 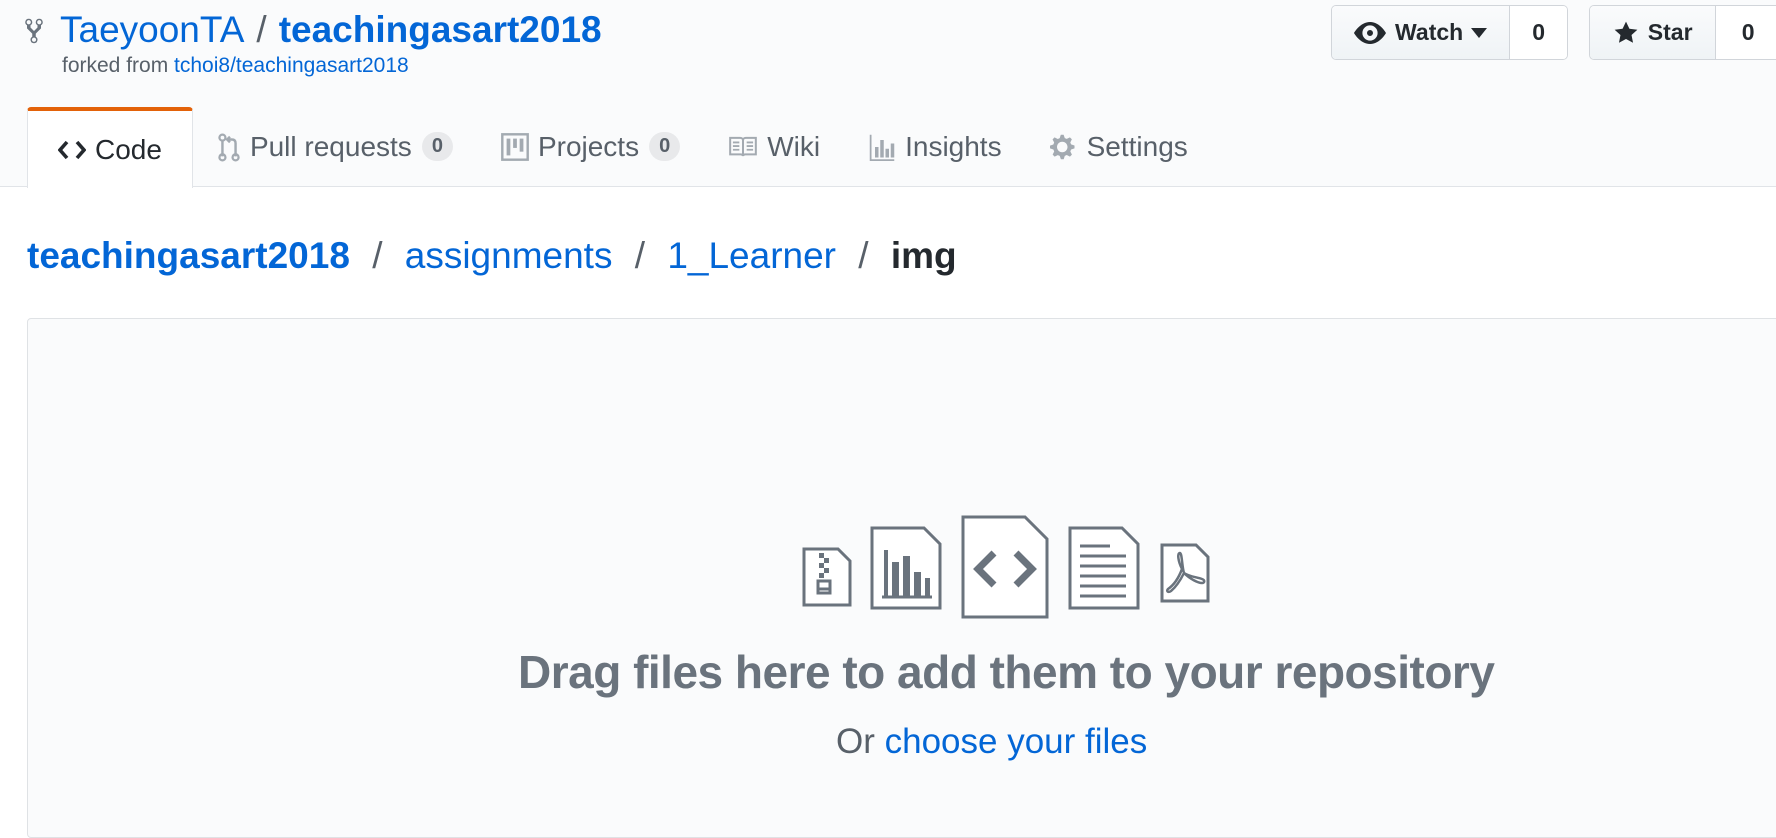 I want to click on breadcrumb-root-link: teachingasart2018, so click(x=188, y=255).